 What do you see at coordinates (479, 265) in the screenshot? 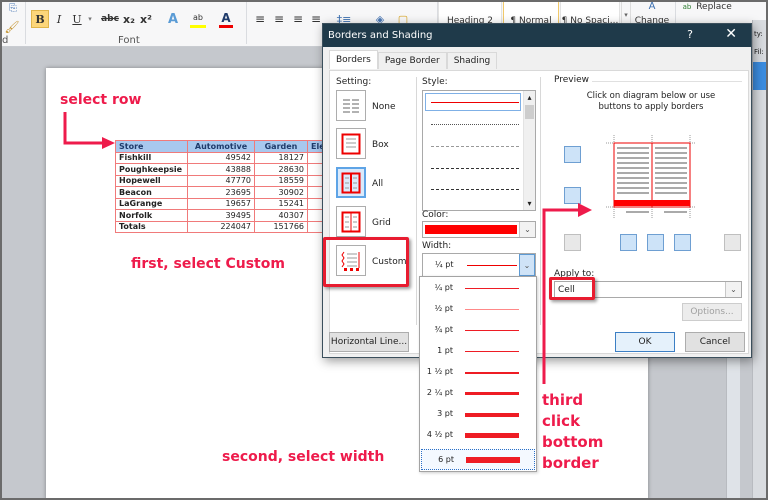
I see `width-dropdown: ¼ pt ⌄` at bounding box center [479, 265].